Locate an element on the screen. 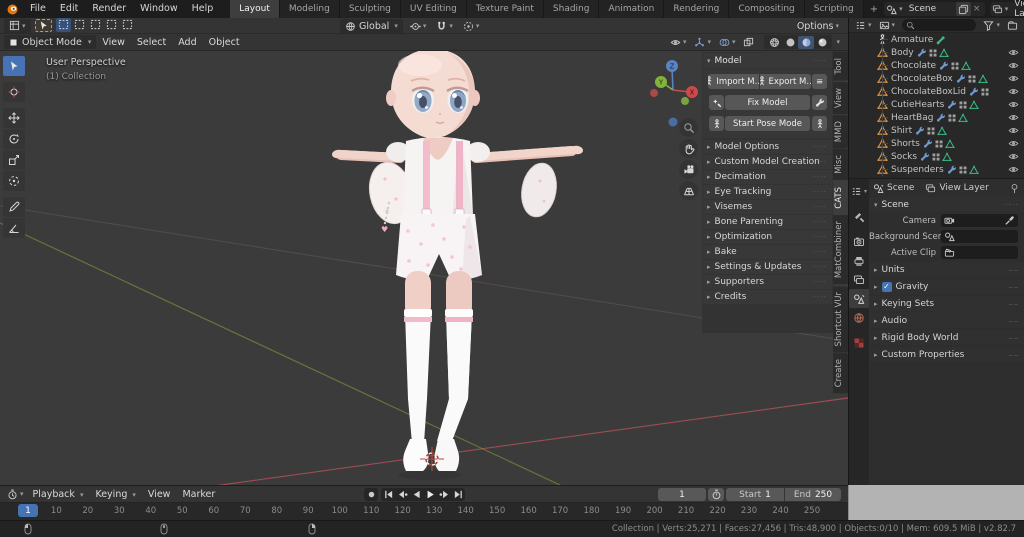  breadcrumb-scene: Scene is located at coordinates (900, 188).